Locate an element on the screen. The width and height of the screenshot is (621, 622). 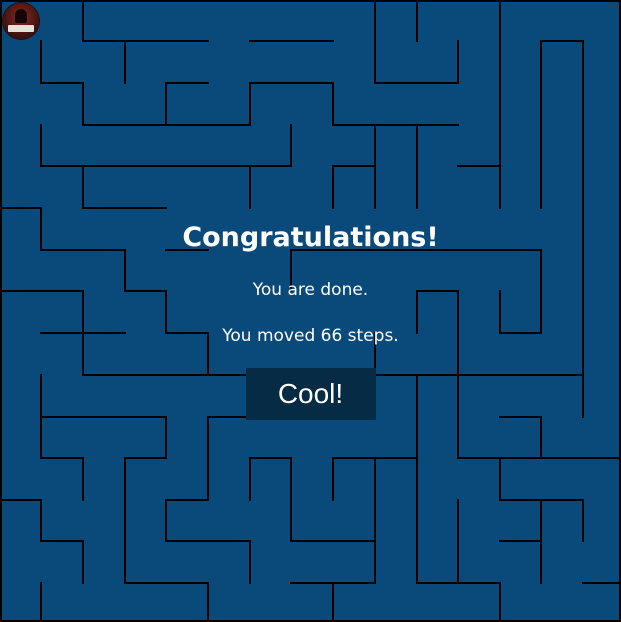
dialog-message-done: You are done. is located at coordinates (310, 290).